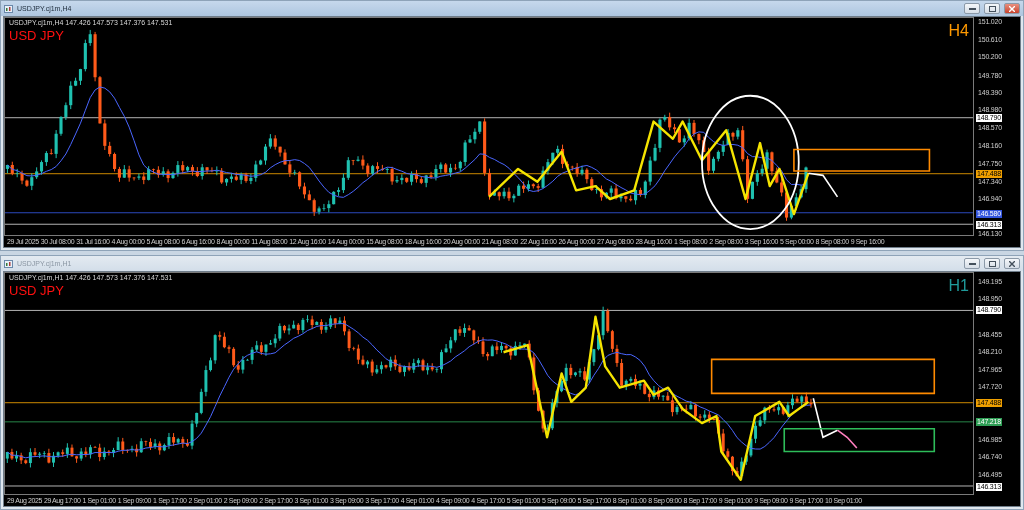 This screenshot has width=1024, height=510. I want to click on forecast-line, so click(823, 185).